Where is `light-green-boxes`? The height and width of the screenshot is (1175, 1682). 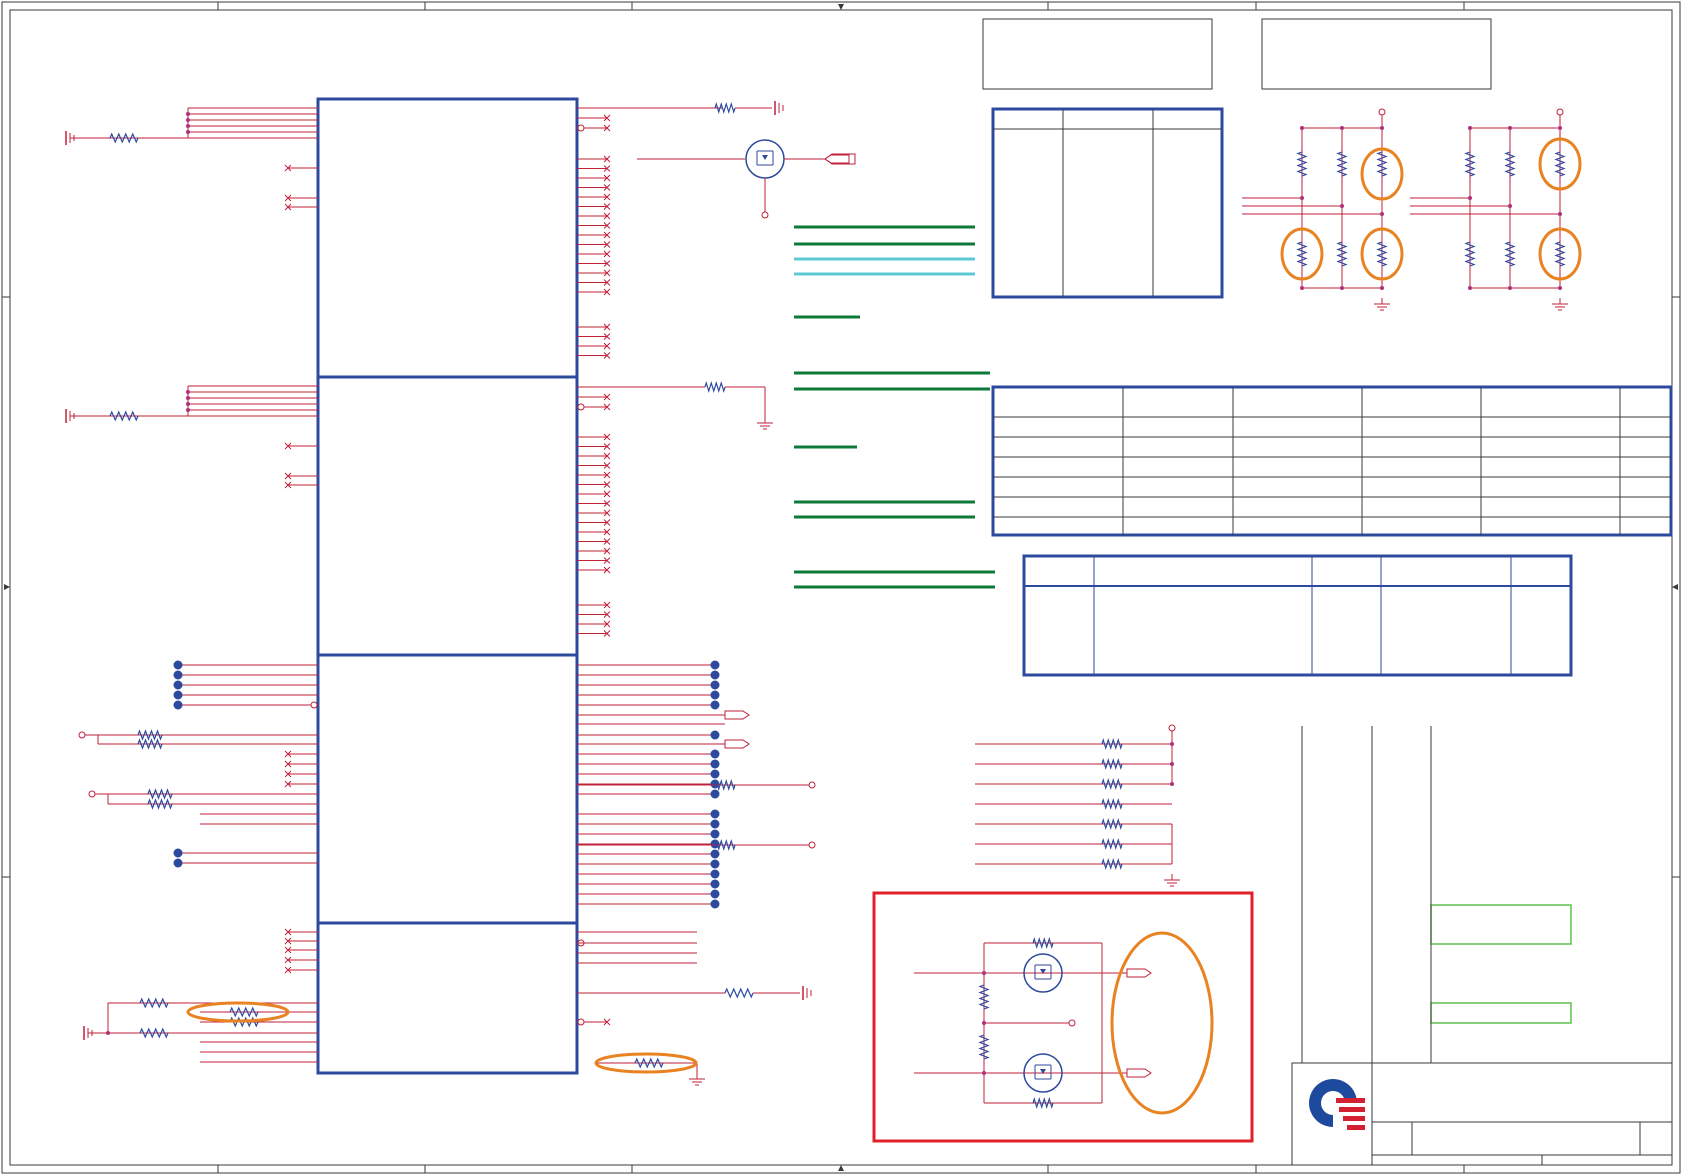
light-green-boxes is located at coordinates (1501, 964).